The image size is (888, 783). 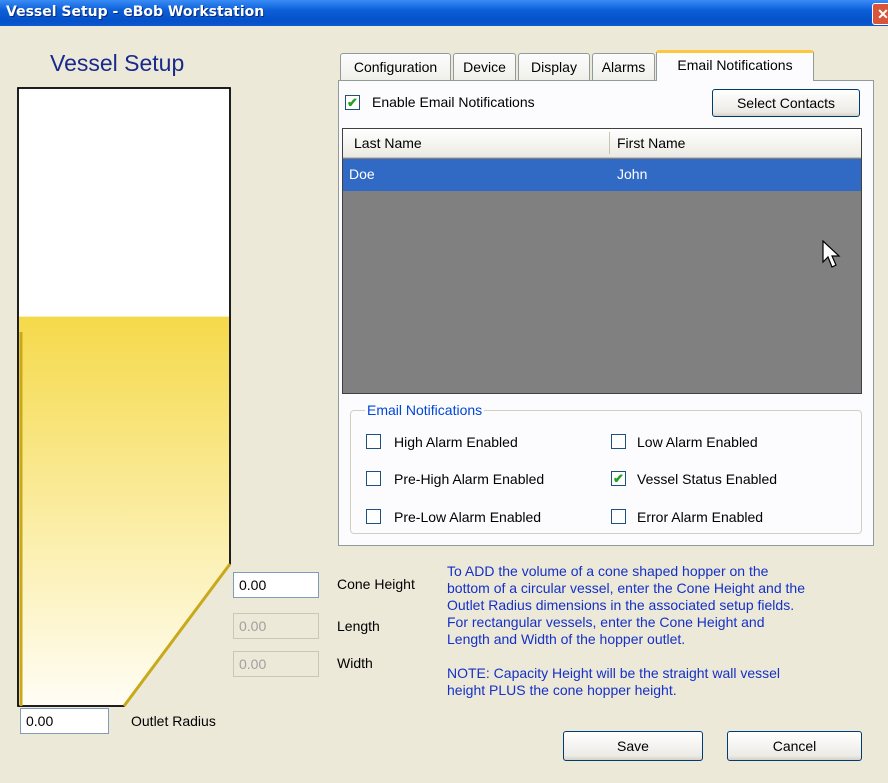 What do you see at coordinates (373, 478) in the screenshot?
I see `pre-high-alarm-checkbox` at bounding box center [373, 478].